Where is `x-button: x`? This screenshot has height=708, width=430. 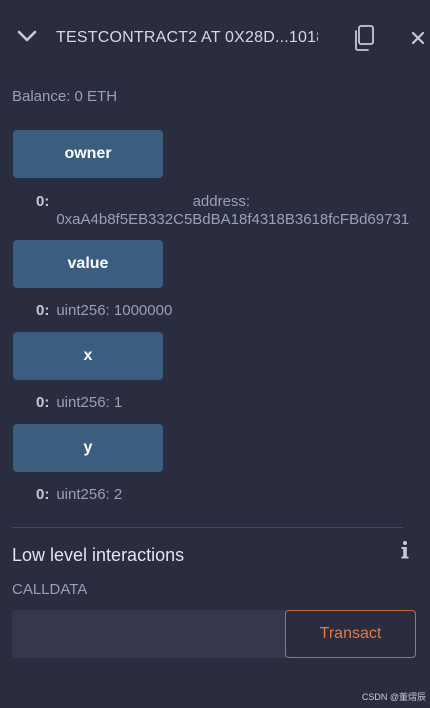
x-button: x is located at coordinates (88, 356).